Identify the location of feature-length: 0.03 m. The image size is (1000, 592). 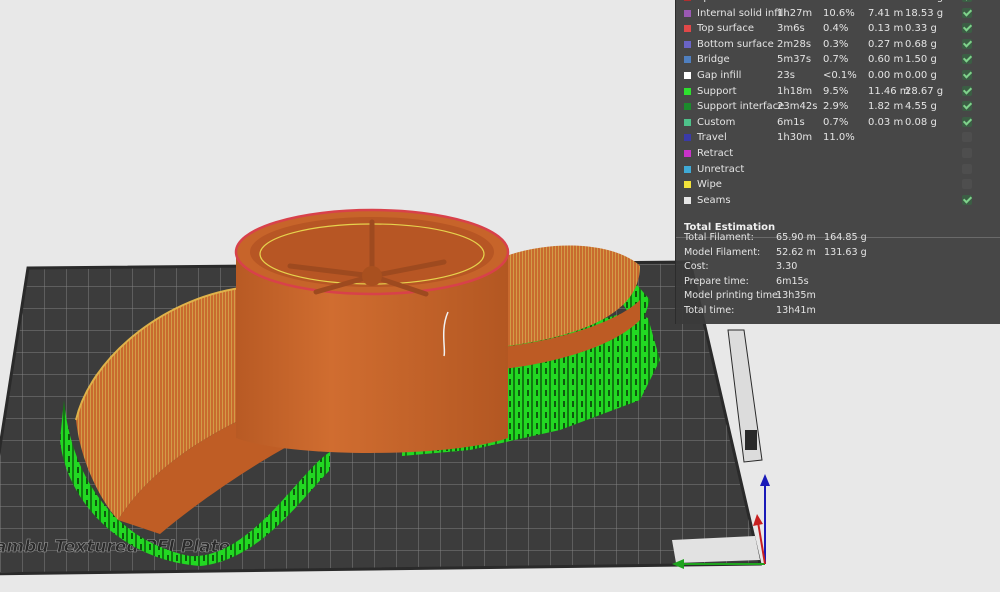
(886, 122).